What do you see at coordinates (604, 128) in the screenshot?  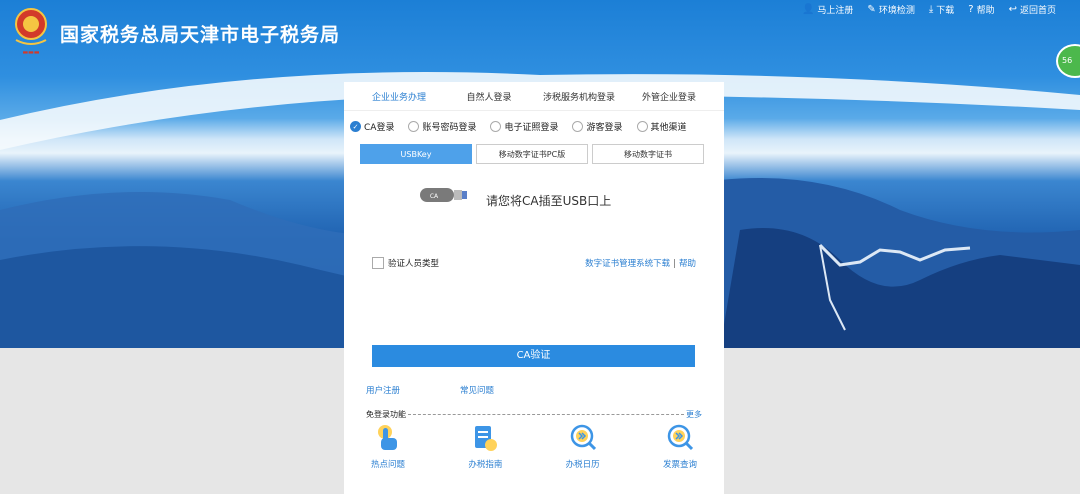 I see `radio-guest-login-label: 游客登录` at bounding box center [604, 128].